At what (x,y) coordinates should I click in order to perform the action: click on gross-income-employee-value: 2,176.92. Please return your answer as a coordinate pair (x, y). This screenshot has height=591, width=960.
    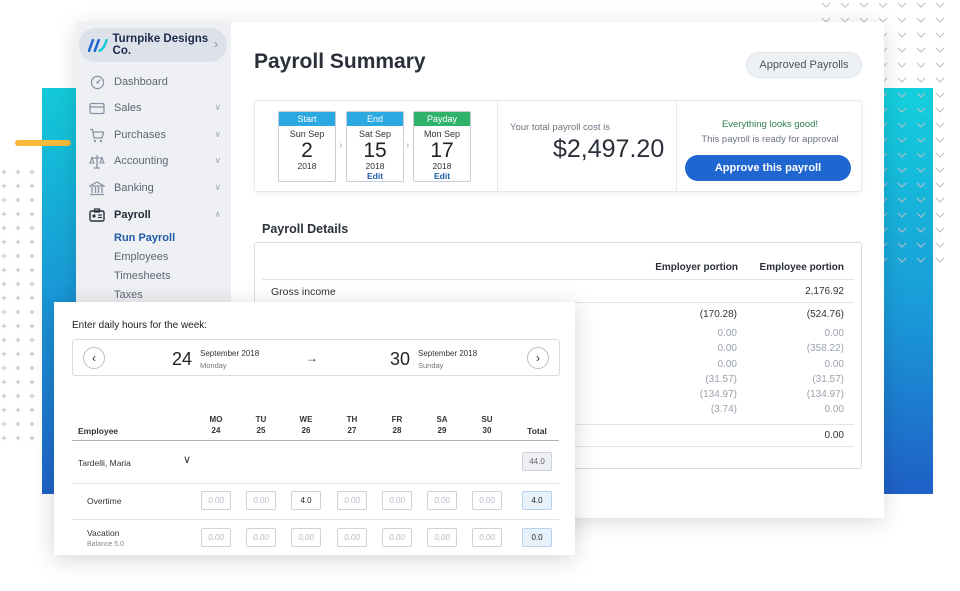
    Looking at the image, I should click on (824, 291).